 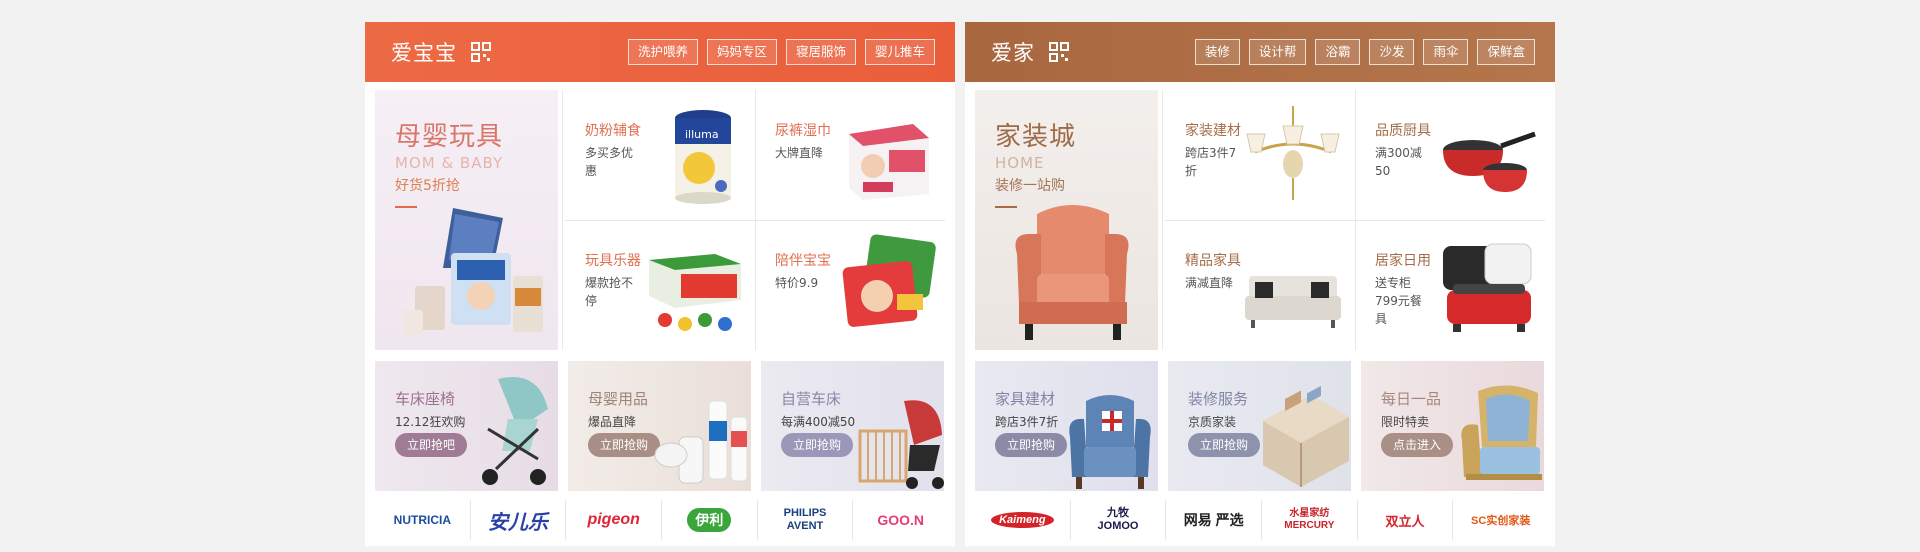 I want to click on hero-slogan: 好货5折抢, so click(x=427, y=186).